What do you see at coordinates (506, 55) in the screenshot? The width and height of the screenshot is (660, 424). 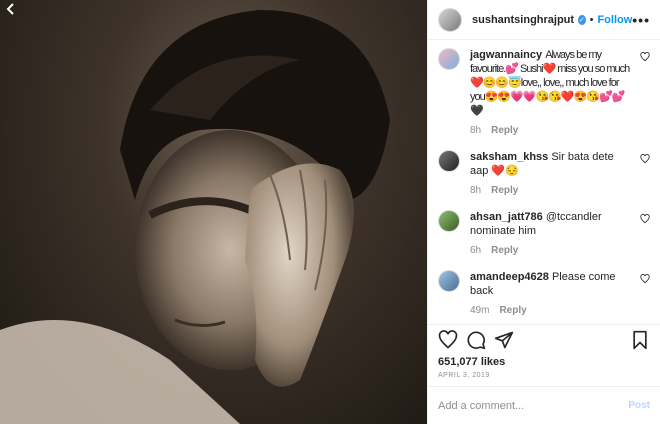 I see `commenter-username: jagwannaincy` at bounding box center [506, 55].